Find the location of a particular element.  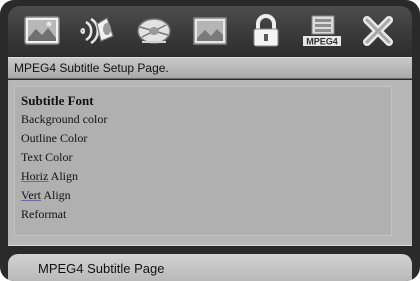

mpeg4-subtitle-icon: MPEG4 is located at coordinates (322, 31).